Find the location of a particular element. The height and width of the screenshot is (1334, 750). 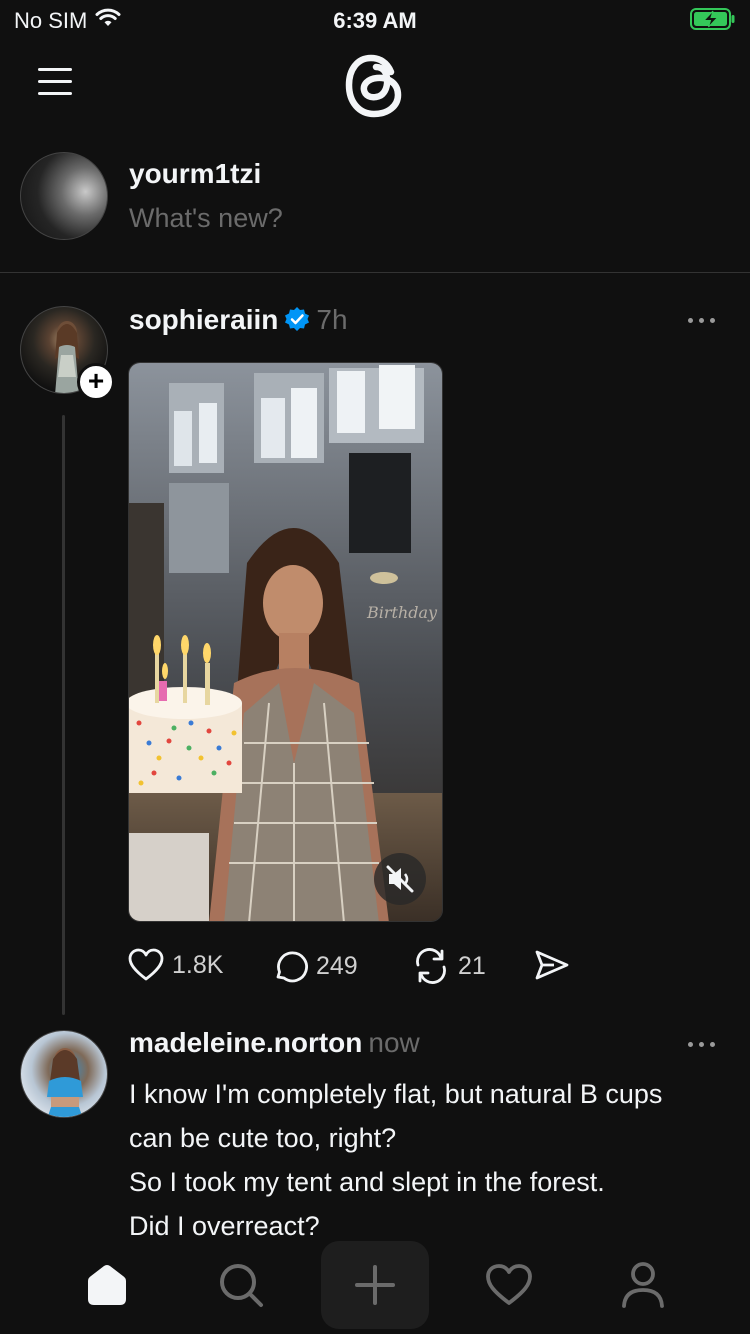

tab-home is located at coordinates (107, 1285).